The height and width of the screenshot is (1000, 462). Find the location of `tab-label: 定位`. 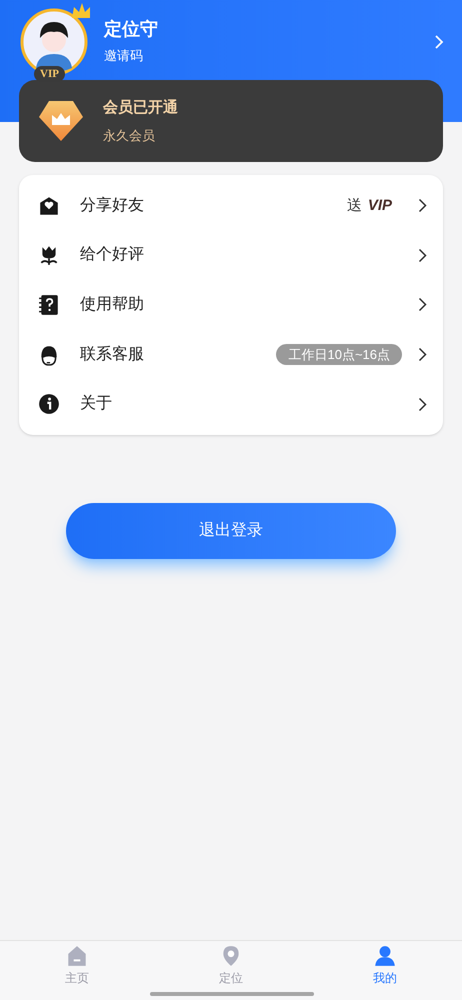

tab-label: 定位 is located at coordinates (231, 978).